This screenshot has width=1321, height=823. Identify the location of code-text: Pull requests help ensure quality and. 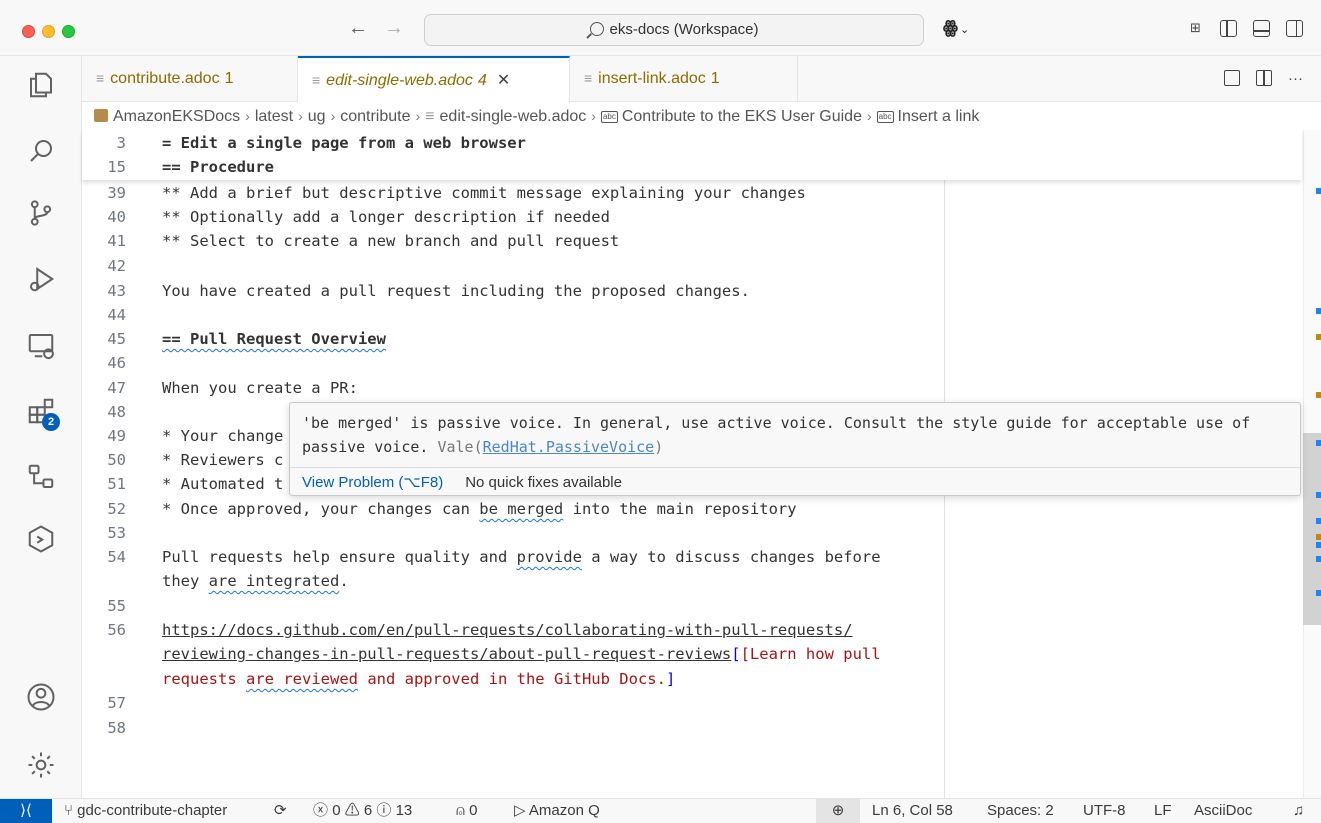
(339, 557).